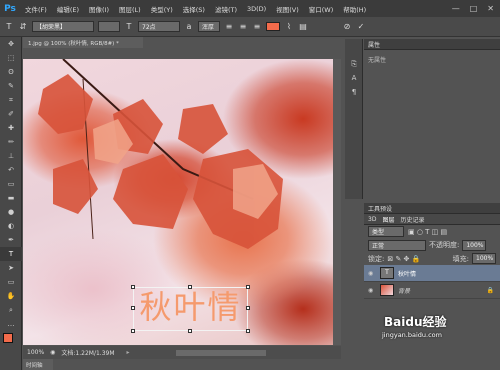 The width and height of the screenshot is (500, 370). What do you see at coordinates (484, 258) in the screenshot?
I see `fill-input: 100%` at bounding box center [484, 258].